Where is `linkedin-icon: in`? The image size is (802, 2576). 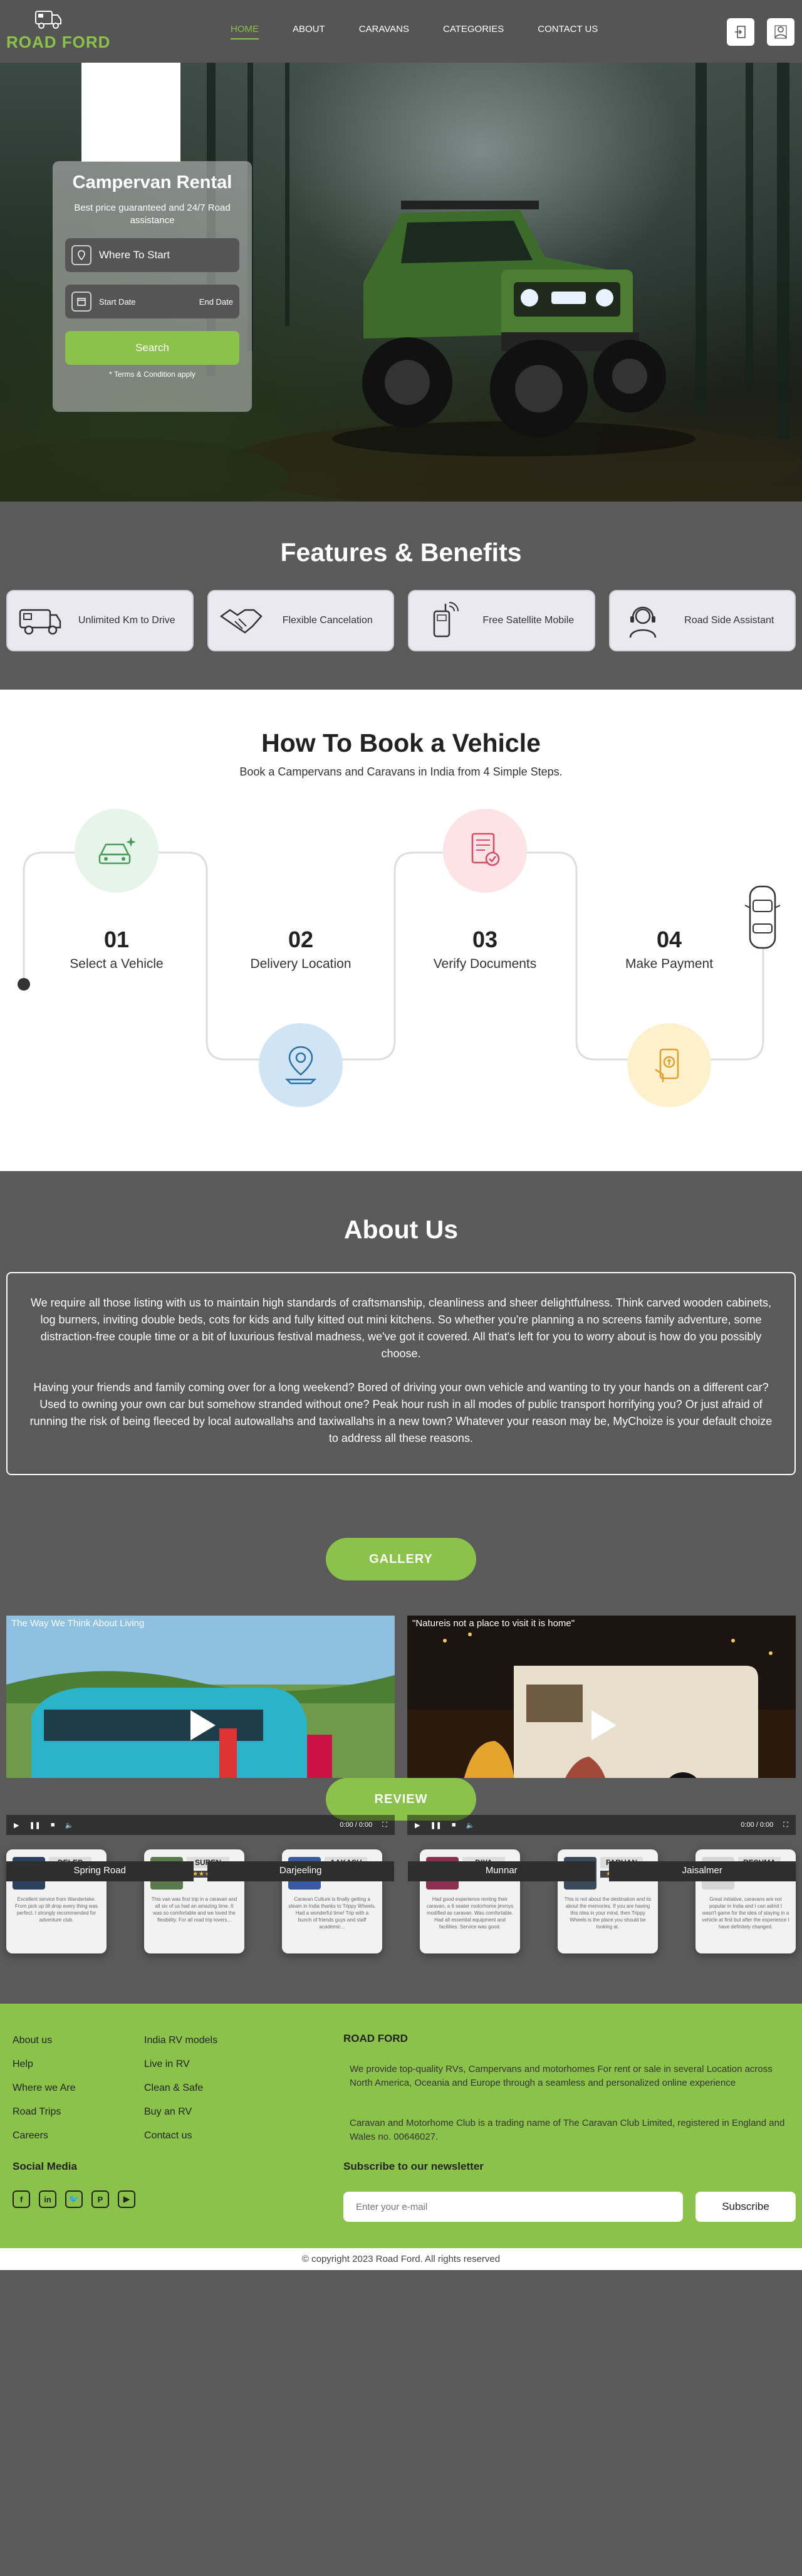
linkedin-icon: in is located at coordinates (48, 2199).